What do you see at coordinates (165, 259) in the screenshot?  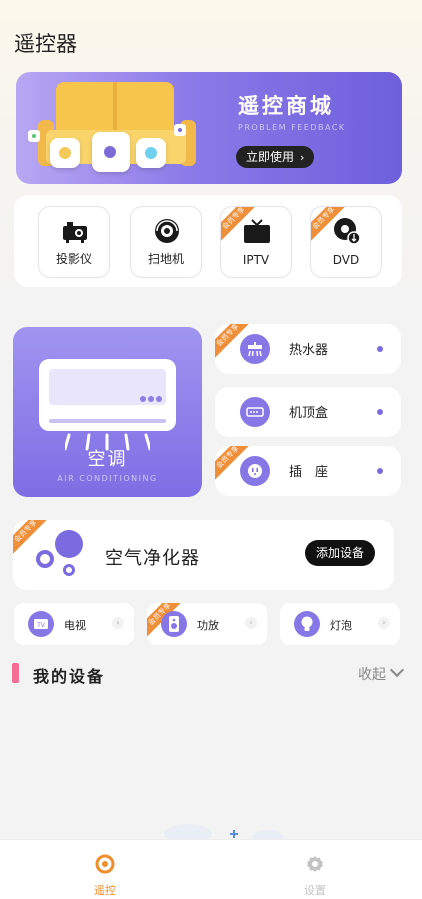 I see `device-label: 扫地机` at bounding box center [165, 259].